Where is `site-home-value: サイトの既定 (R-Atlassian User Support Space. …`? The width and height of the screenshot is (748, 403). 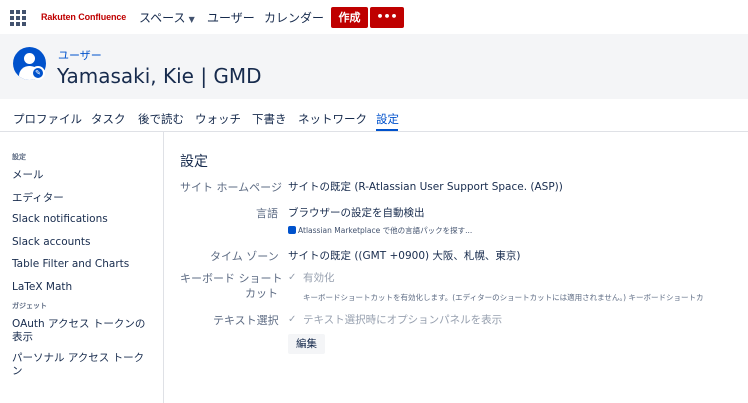
site-home-value: サイトの既定 (R-Atlassian User Support Space. … is located at coordinates (425, 187).